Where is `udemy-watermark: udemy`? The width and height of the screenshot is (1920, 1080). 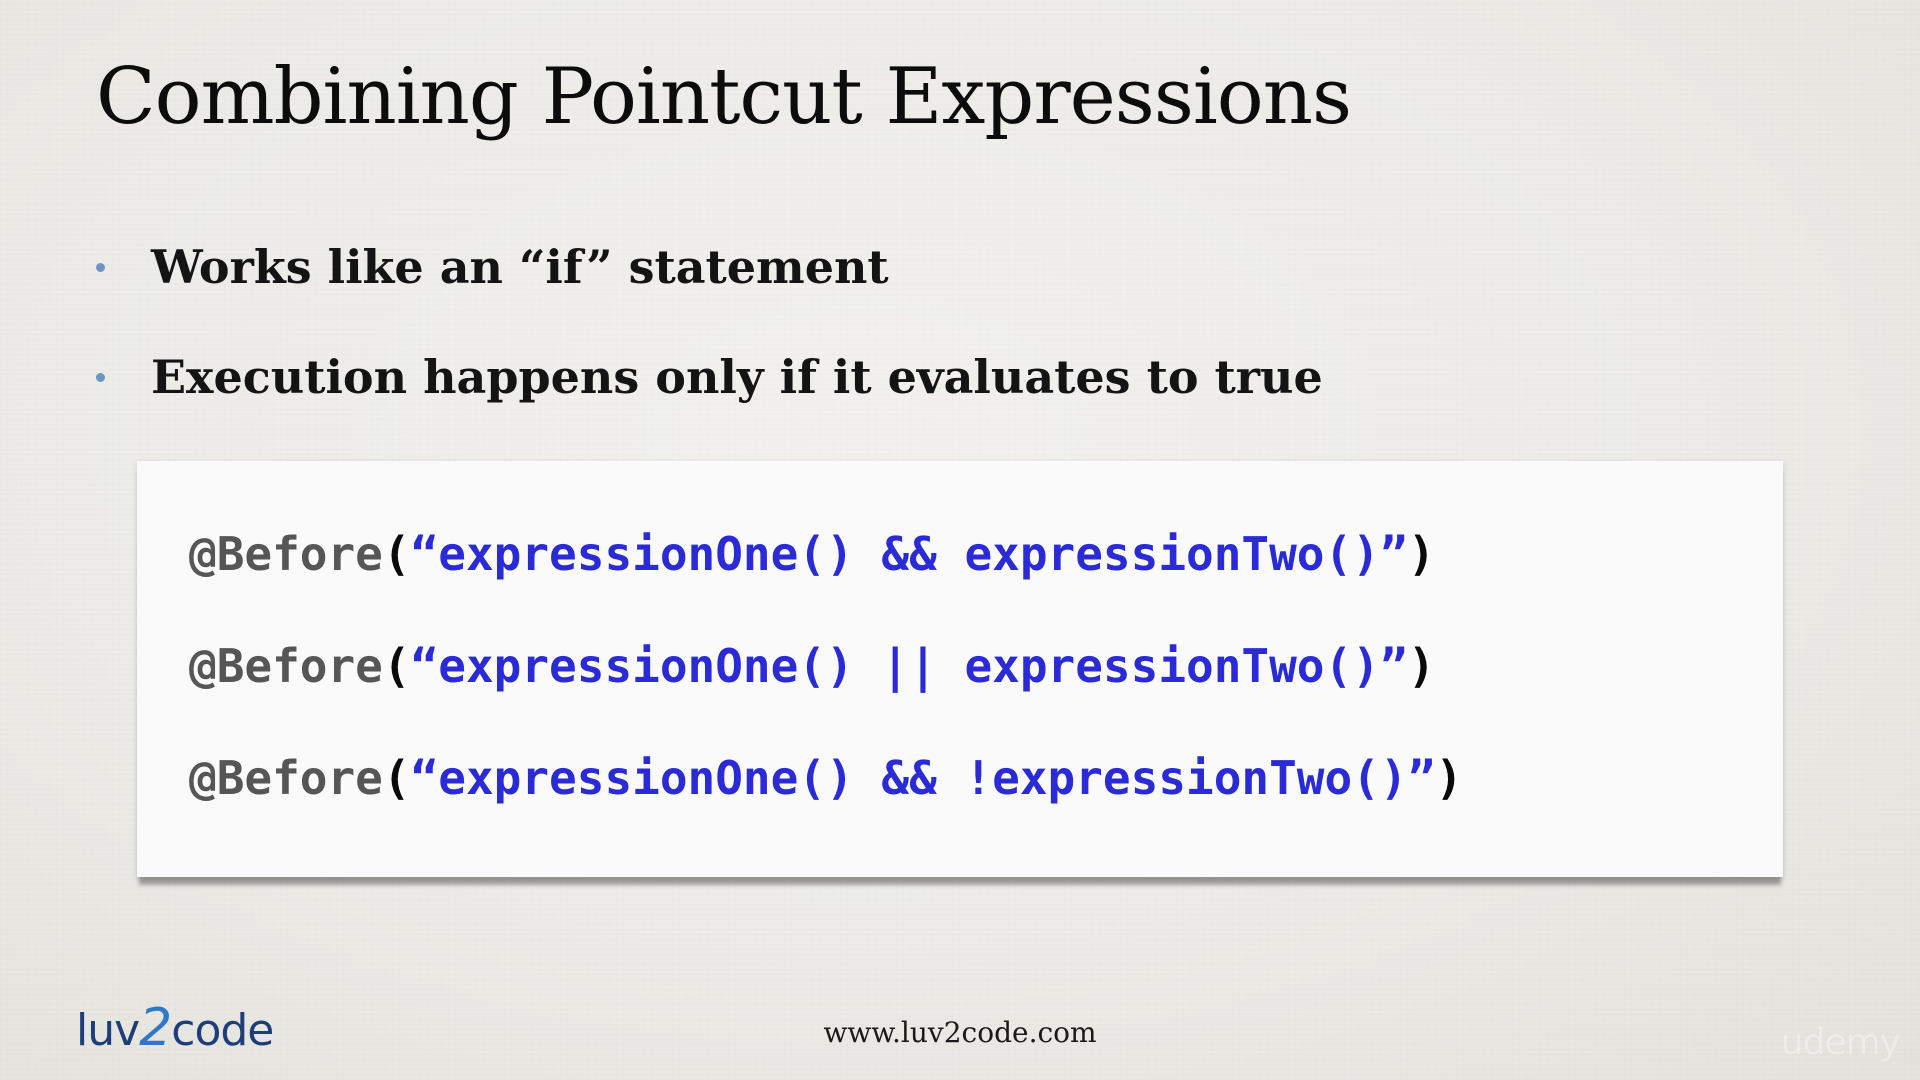
udemy-watermark: udemy is located at coordinates (1840, 1042).